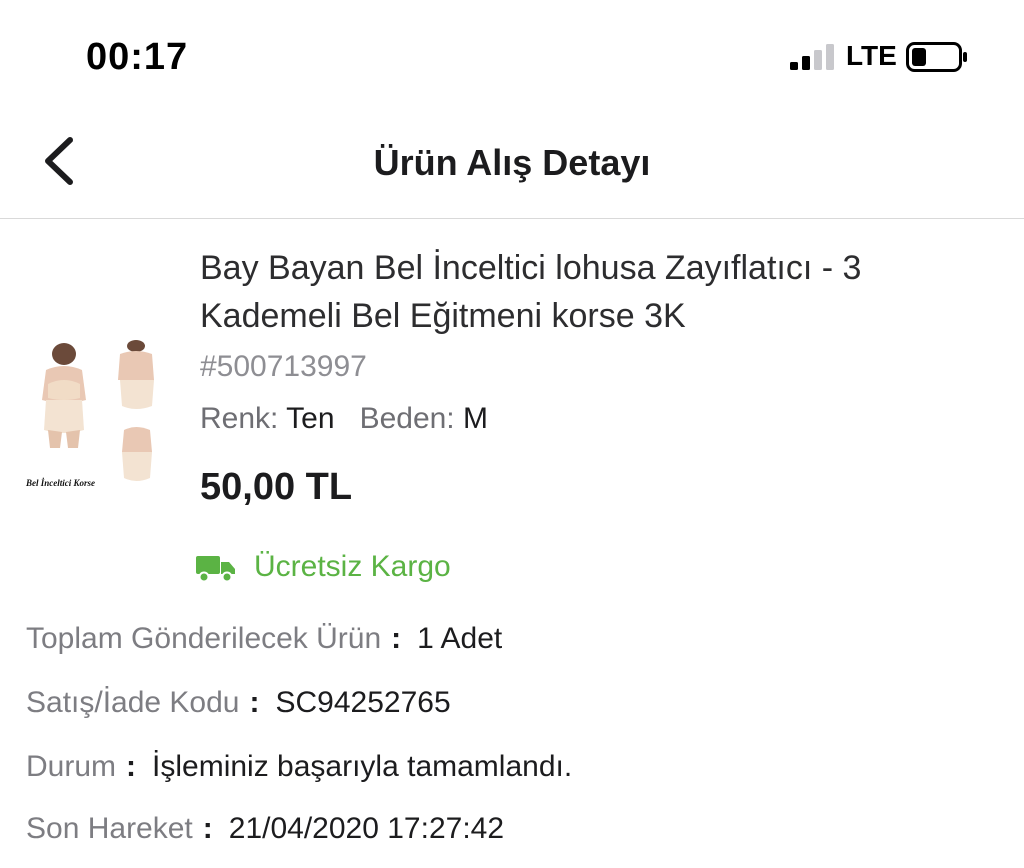  What do you see at coordinates (460, 638) in the screenshot?
I see `detail-value: 1 Adet` at bounding box center [460, 638].